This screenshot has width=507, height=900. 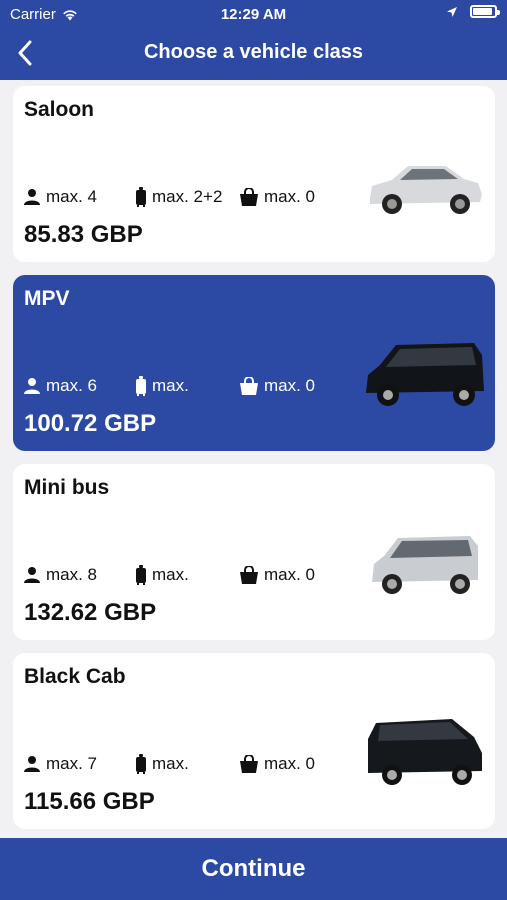 What do you see at coordinates (72, 763) in the screenshot?
I see `passenger-max: max. 7` at bounding box center [72, 763].